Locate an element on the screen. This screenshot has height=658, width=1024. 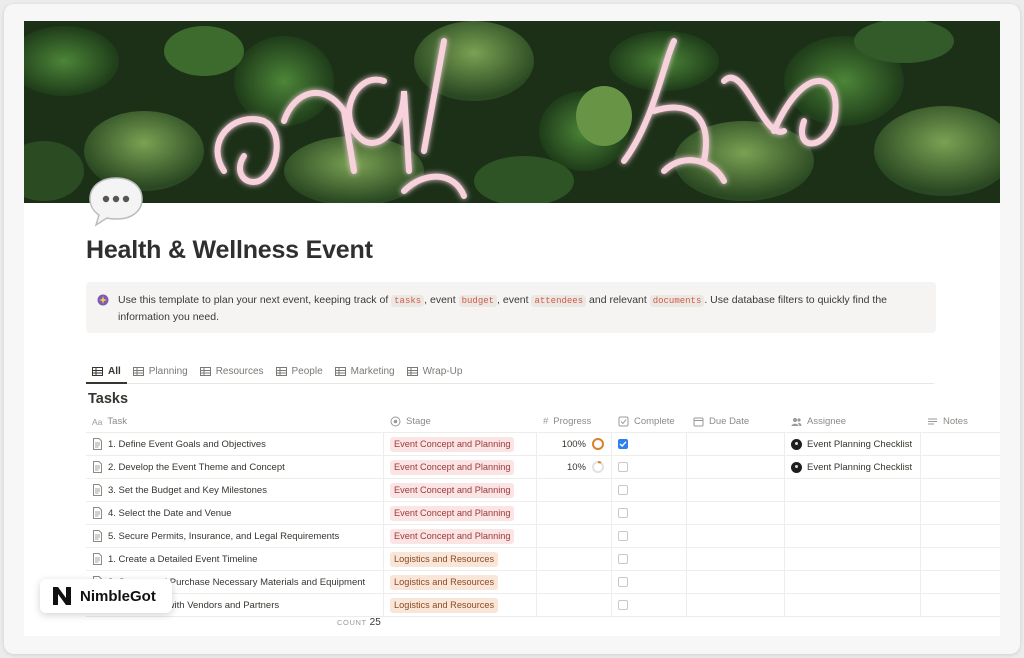
column-task: Aa Task is located at coordinates (235, 421).